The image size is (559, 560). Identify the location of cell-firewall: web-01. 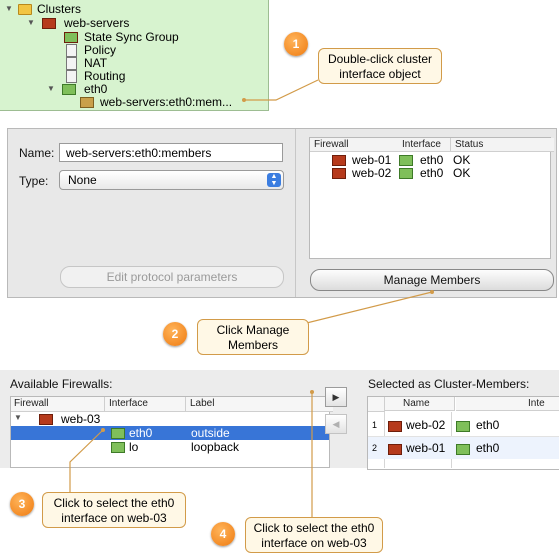
(372, 160).